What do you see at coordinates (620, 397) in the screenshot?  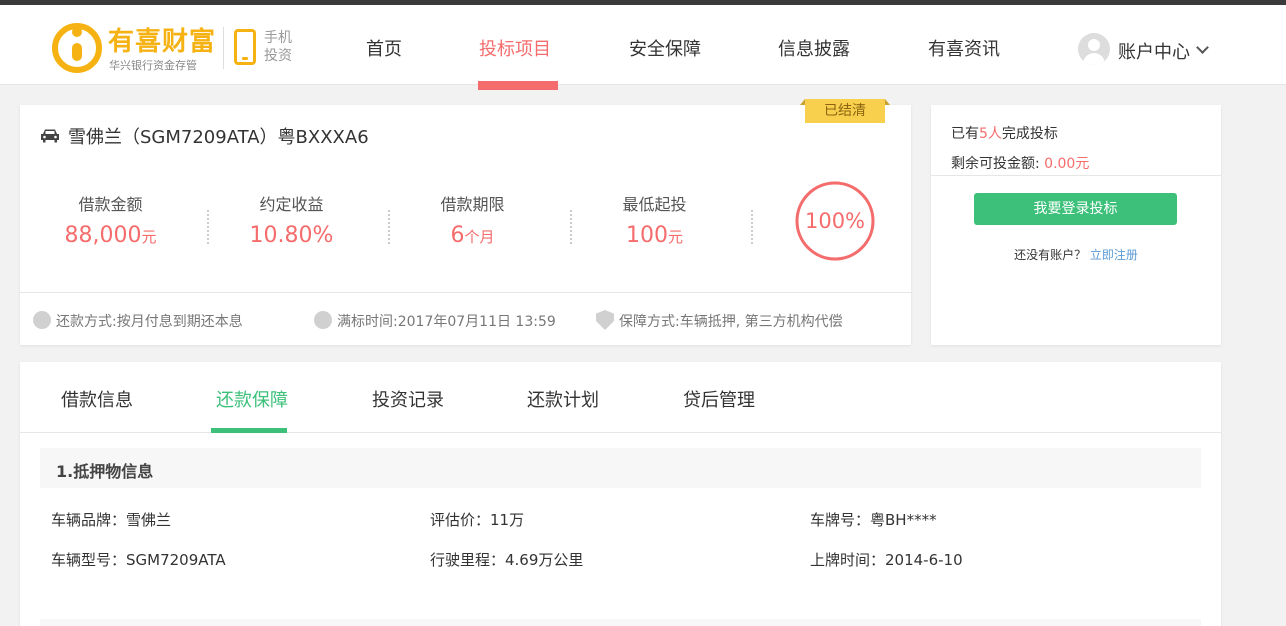 I see `tab-bar: 借款信息 还款保障 投资记录 还款计划 贷后管理` at bounding box center [620, 397].